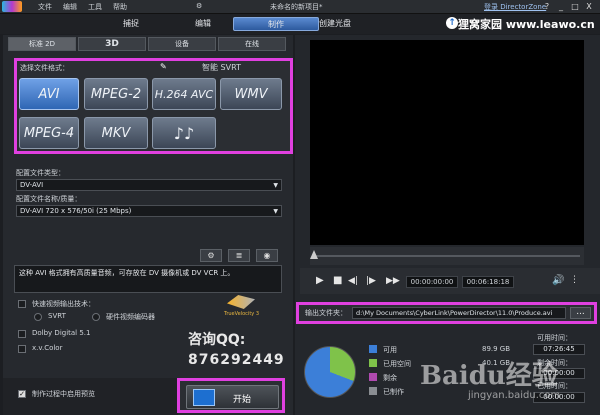 This screenshot has width=600, height=415. Describe the element at coordinates (397, 364) in the screenshot. I see `legend-used-label: 已用空间` at that location.